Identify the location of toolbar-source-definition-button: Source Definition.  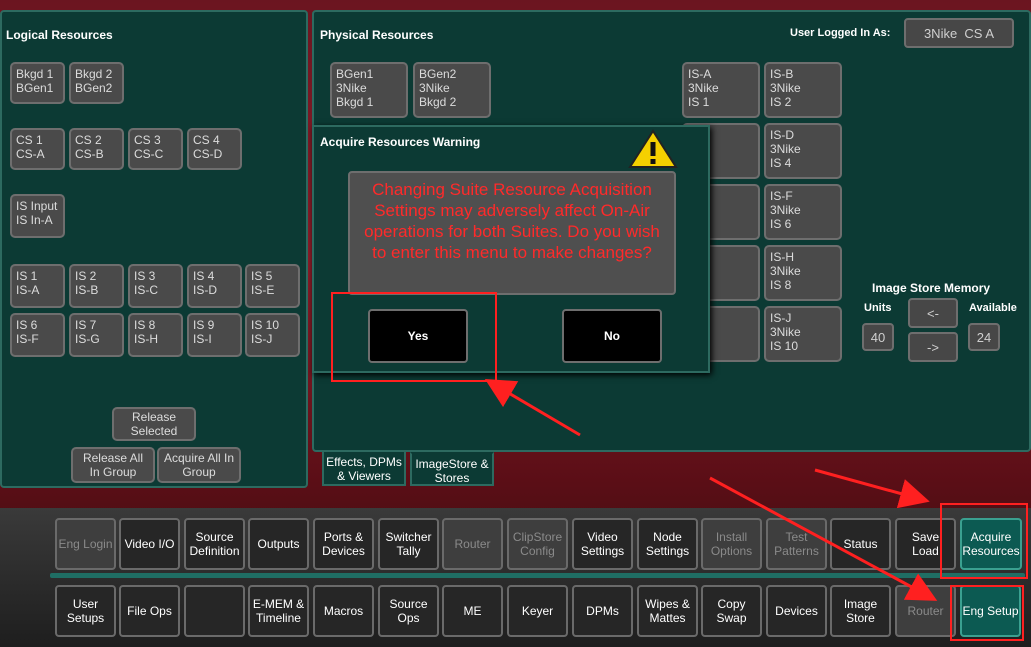
(214, 544).